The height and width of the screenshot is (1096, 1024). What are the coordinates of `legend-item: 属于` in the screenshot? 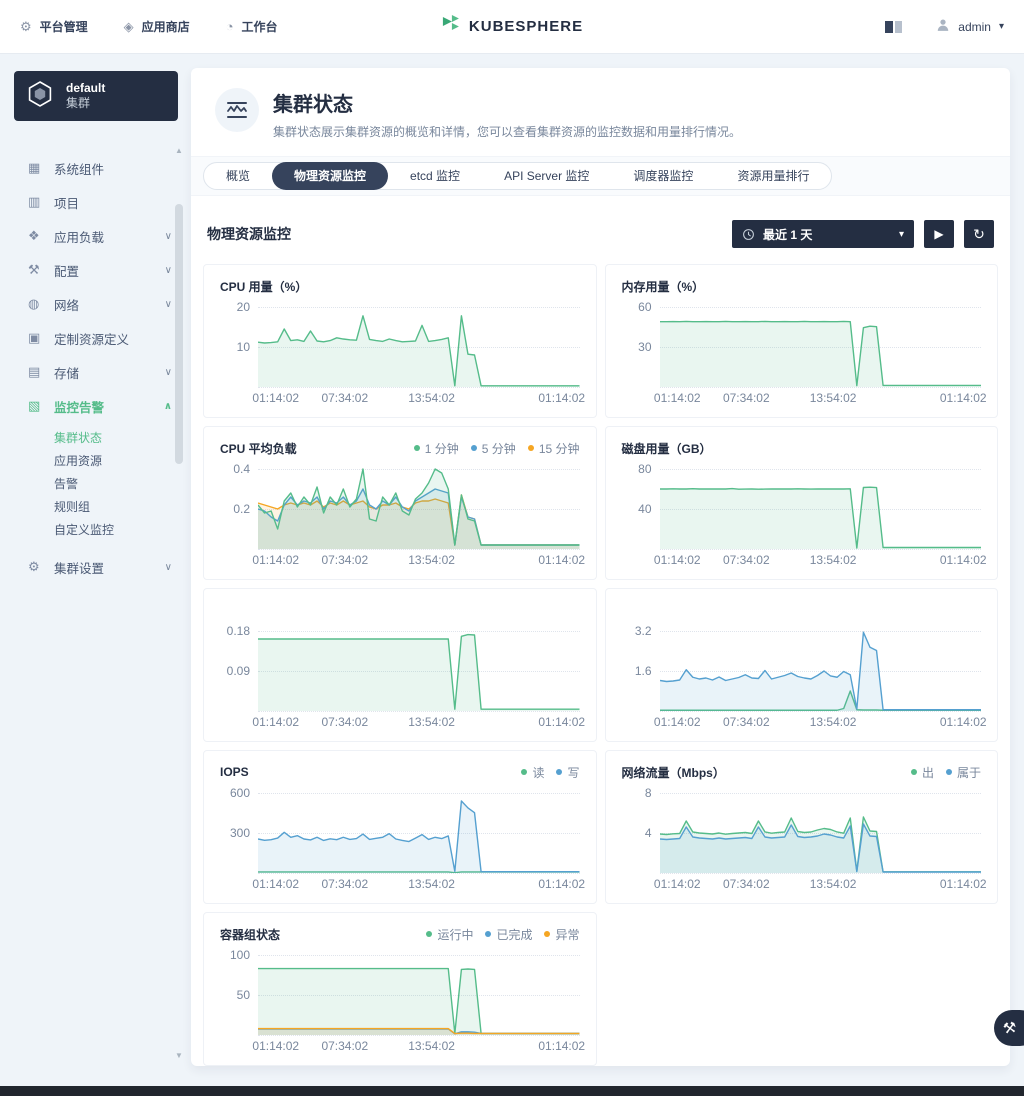 It's located at (963, 772).